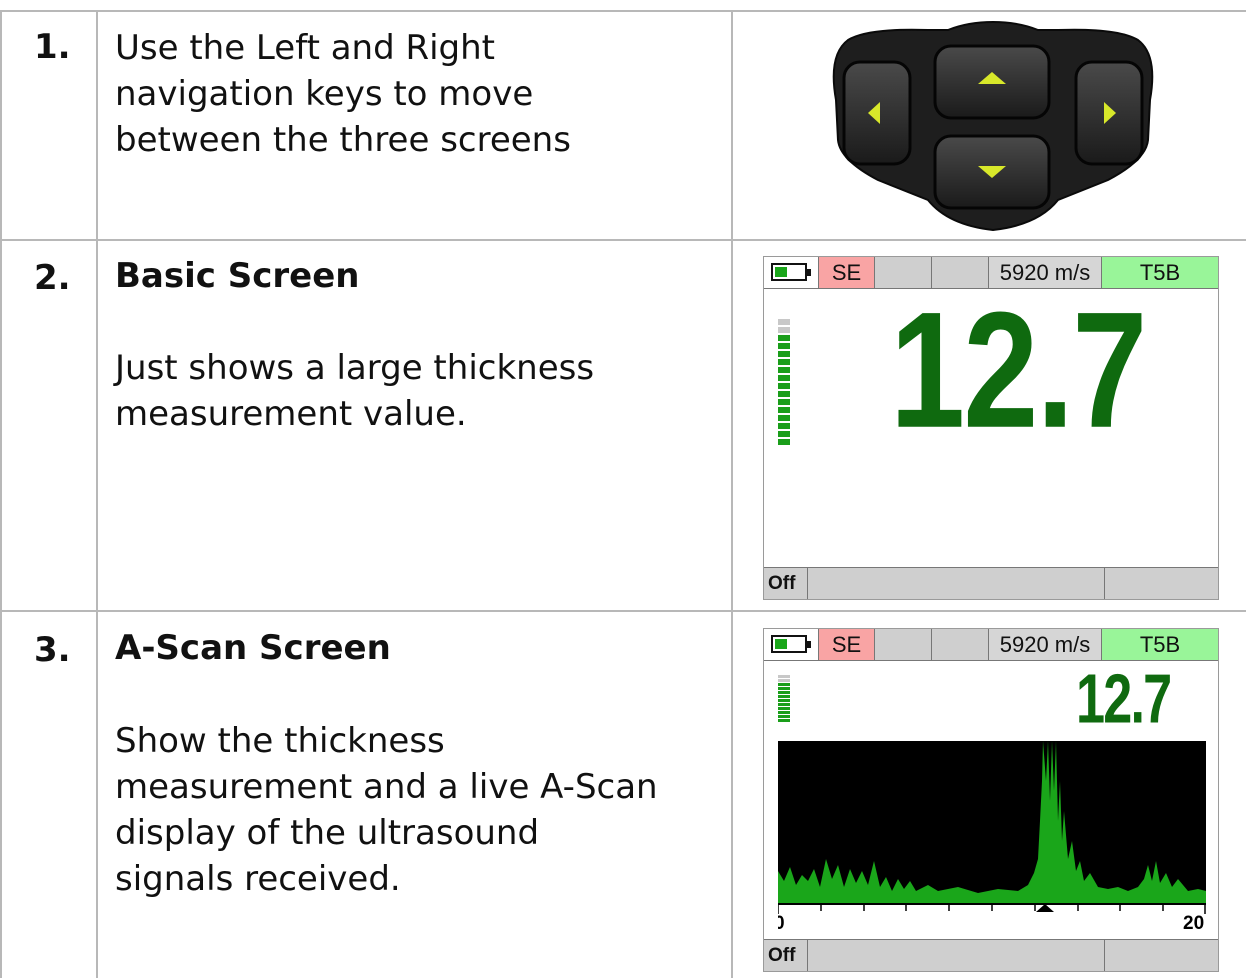 This screenshot has width=1246, height=978. Describe the element at coordinates (52, 278) in the screenshot. I see `step-number-2: 2.` at that location.